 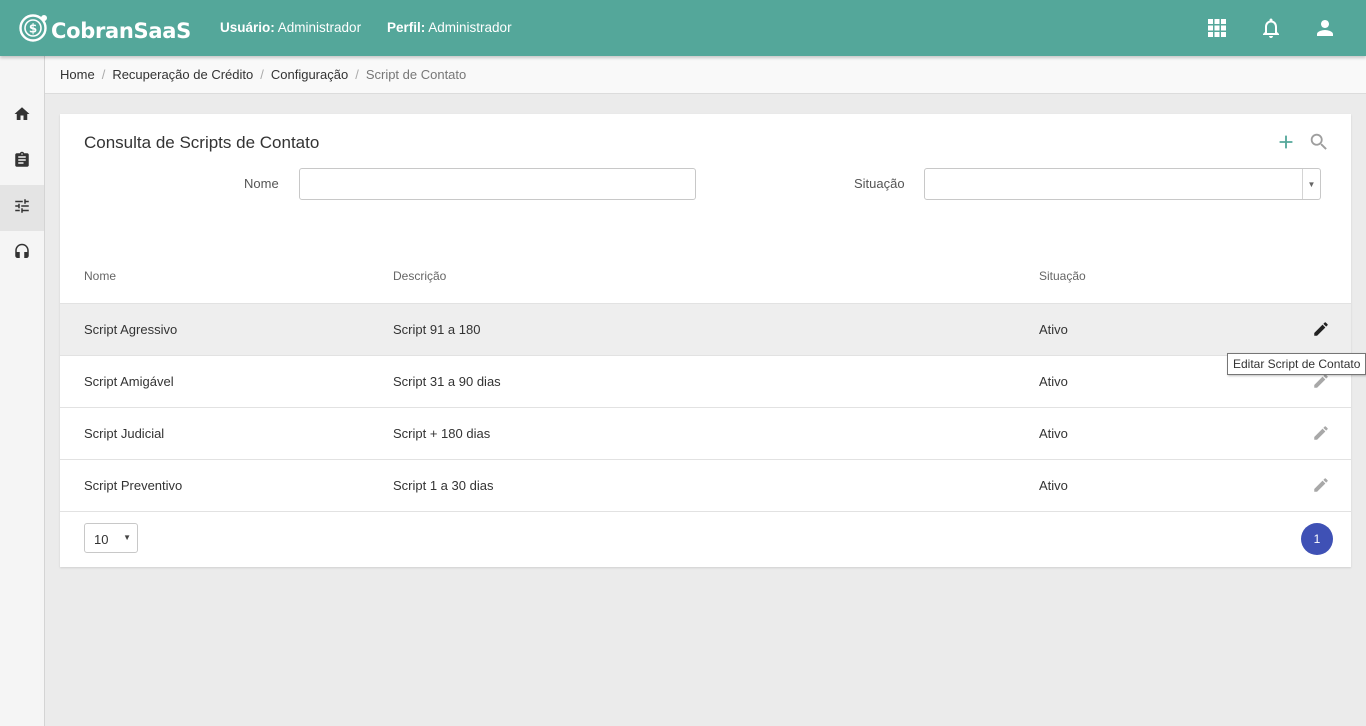 I want to click on page-size-value: 10, so click(x=101, y=539).